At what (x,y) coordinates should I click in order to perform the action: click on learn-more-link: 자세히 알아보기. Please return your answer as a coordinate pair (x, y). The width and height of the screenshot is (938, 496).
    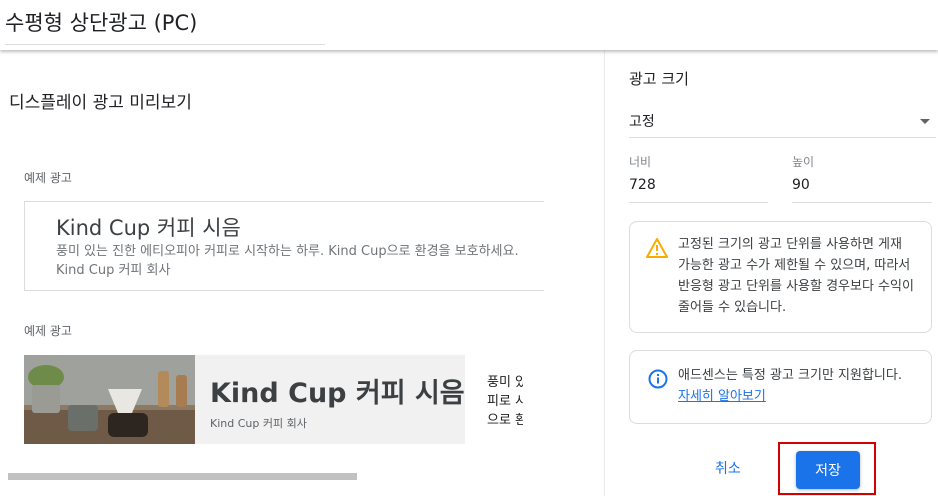
    Looking at the image, I should click on (722, 396).